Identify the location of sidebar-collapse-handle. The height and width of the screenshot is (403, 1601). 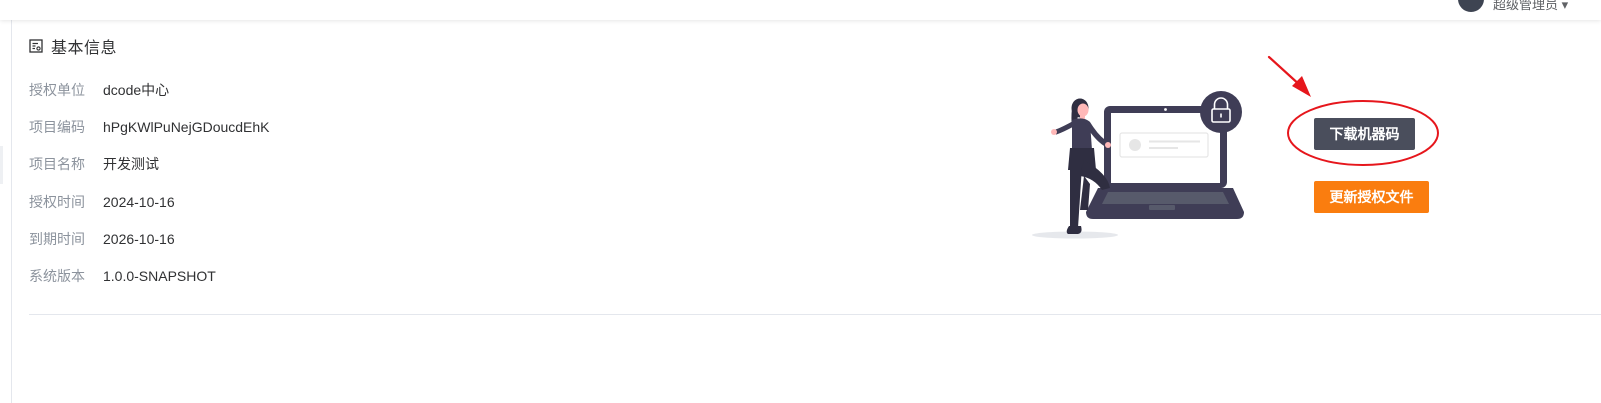
(1, 165).